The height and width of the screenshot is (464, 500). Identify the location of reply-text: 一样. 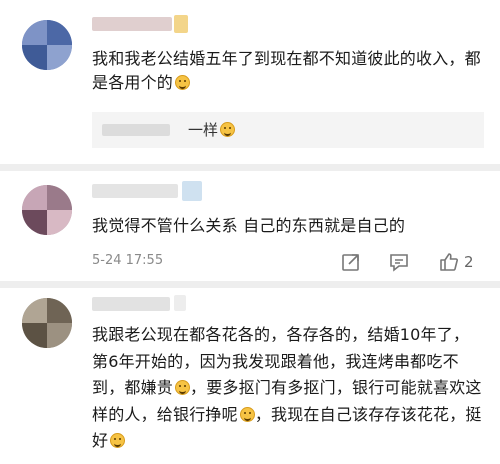
(212, 130).